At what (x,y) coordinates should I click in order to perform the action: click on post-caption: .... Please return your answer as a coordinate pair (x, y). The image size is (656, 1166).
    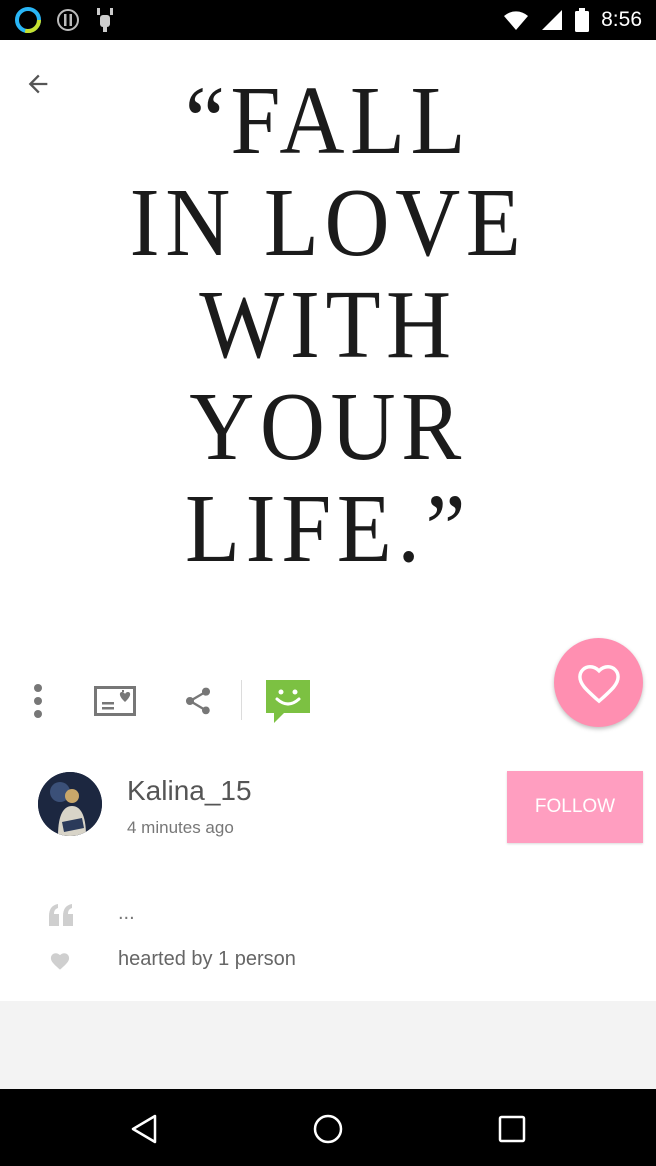
    Looking at the image, I should click on (126, 913).